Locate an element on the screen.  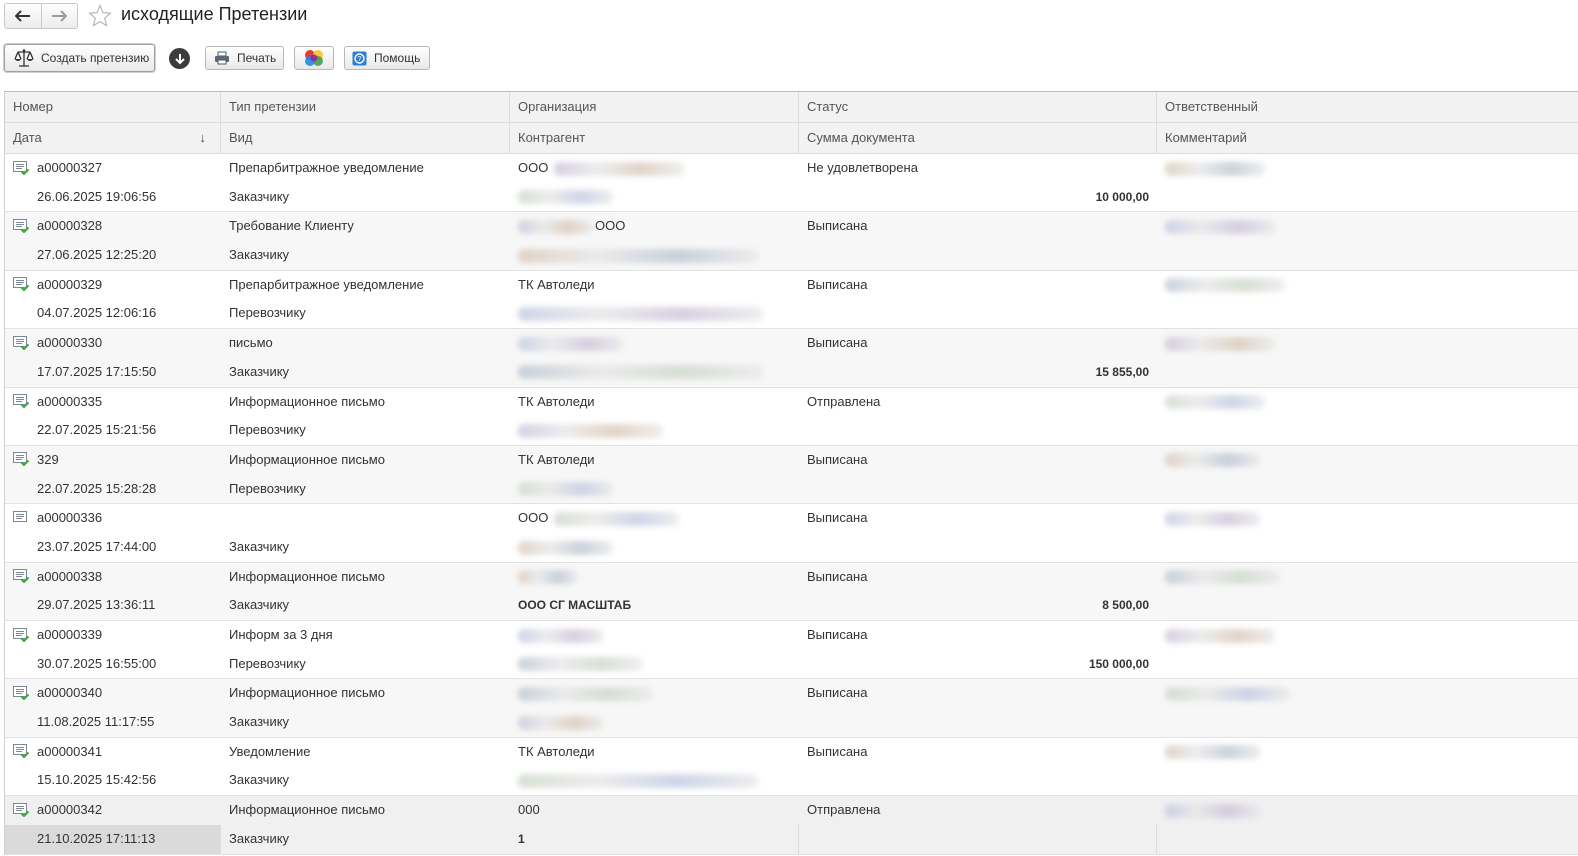
cell-date: 22.07.2025 15:28:28 is located at coordinates (97, 488).